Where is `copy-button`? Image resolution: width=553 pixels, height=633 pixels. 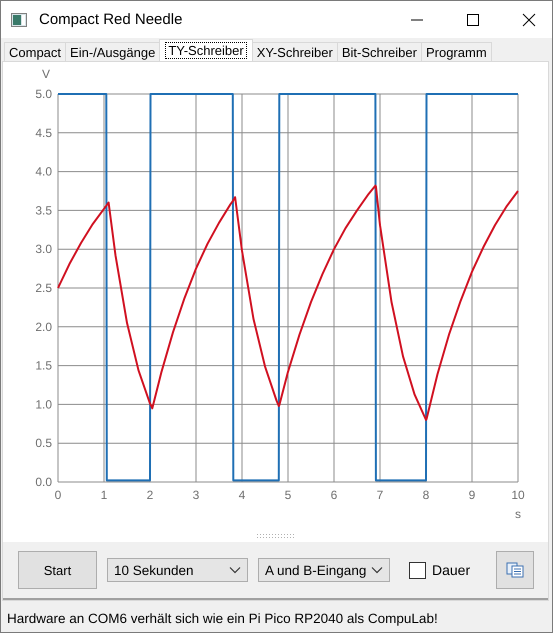 copy-button is located at coordinates (515, 570).